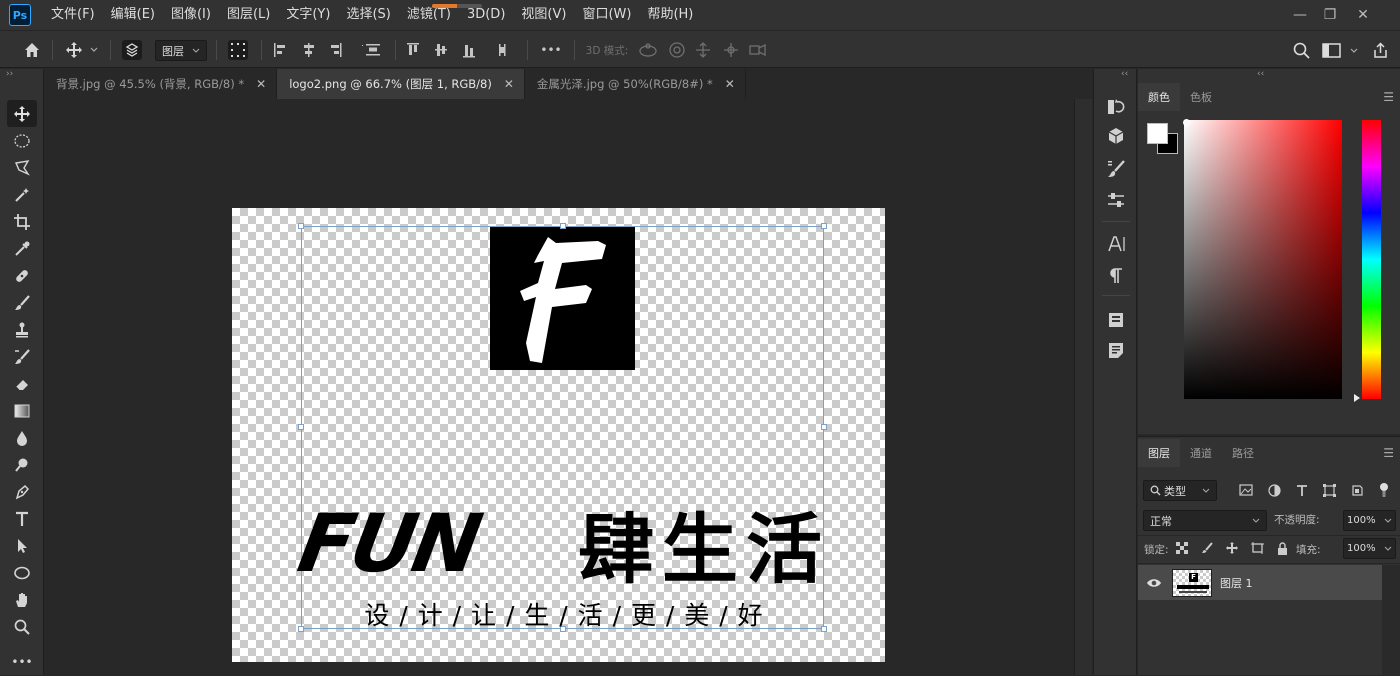 This screenshot has height=676, width=1400. What do you see at coordinates (1330, 15) in the screenshot?
I see `restore-button: ❐` at bounding box center [1330, 15].